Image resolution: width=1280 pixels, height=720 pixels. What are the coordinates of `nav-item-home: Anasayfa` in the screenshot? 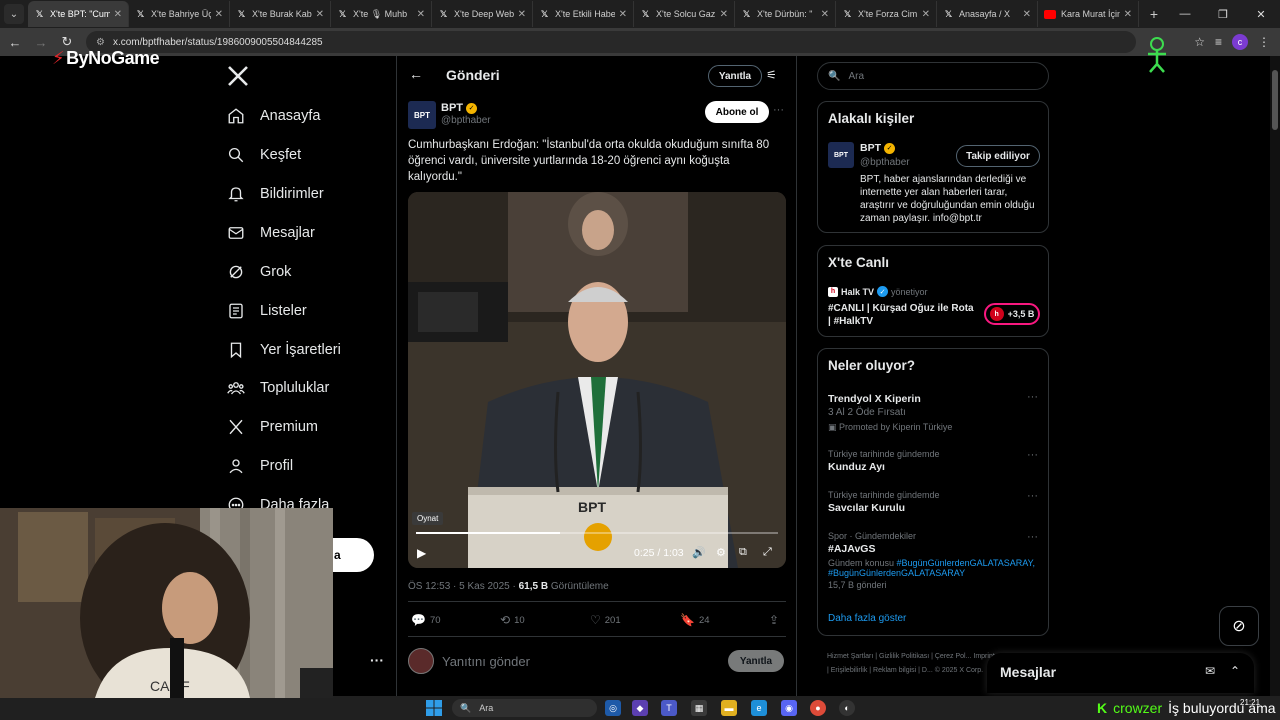 It's located at (273, 116).